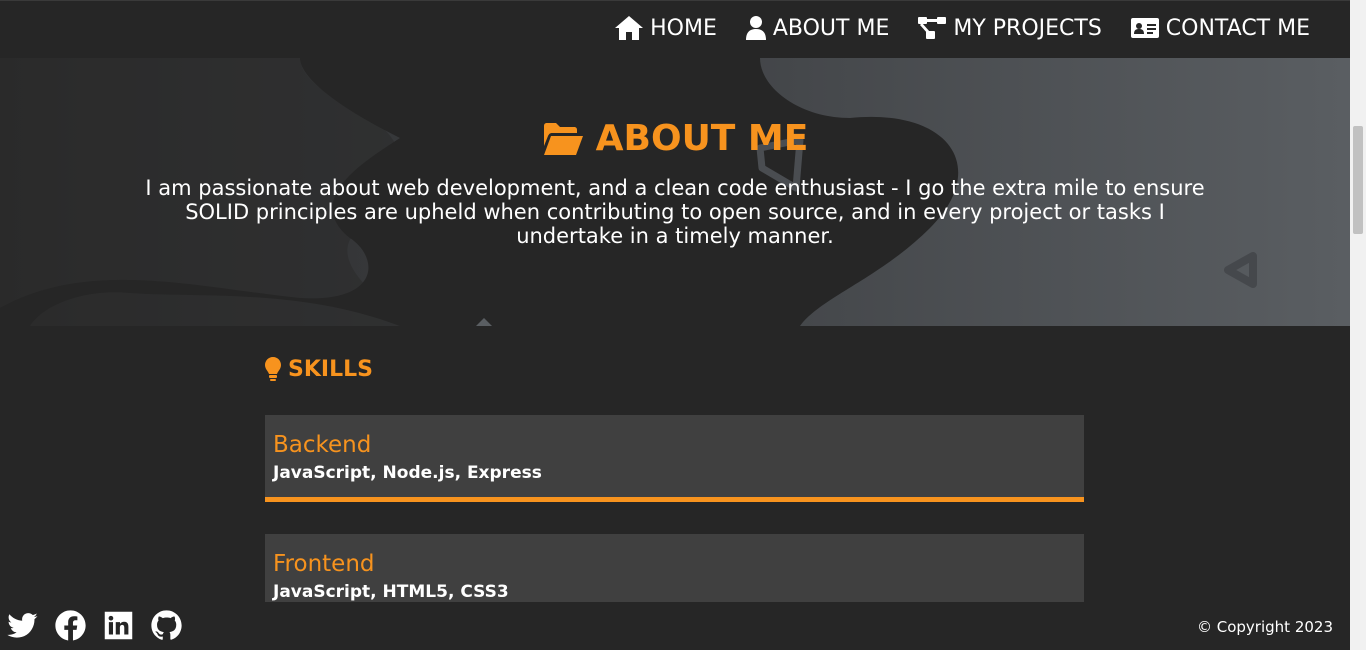 The image size is (1366, 650). I want to click on skills-heading-text: SKILLS, so click(330, 369).